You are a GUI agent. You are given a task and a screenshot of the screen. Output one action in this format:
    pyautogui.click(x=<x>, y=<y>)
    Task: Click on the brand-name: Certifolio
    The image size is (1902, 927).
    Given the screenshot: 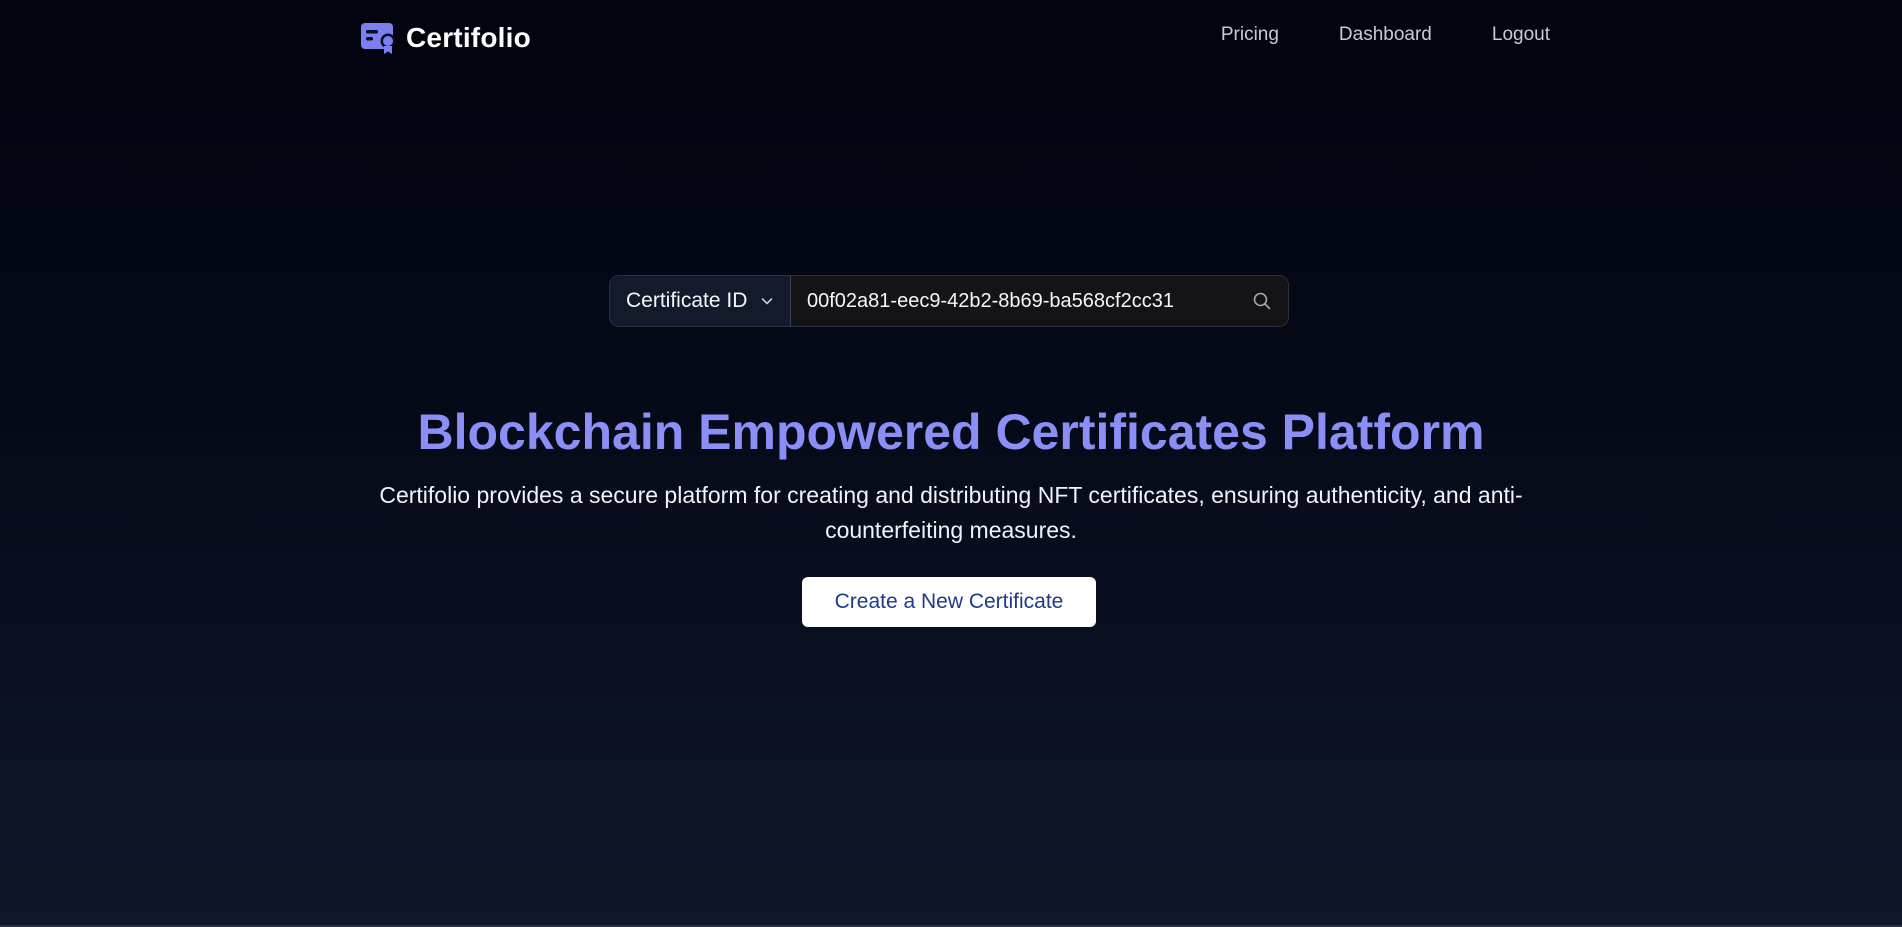 What is the action you would take?
    pyautogui.click(x=468, y=37)
    